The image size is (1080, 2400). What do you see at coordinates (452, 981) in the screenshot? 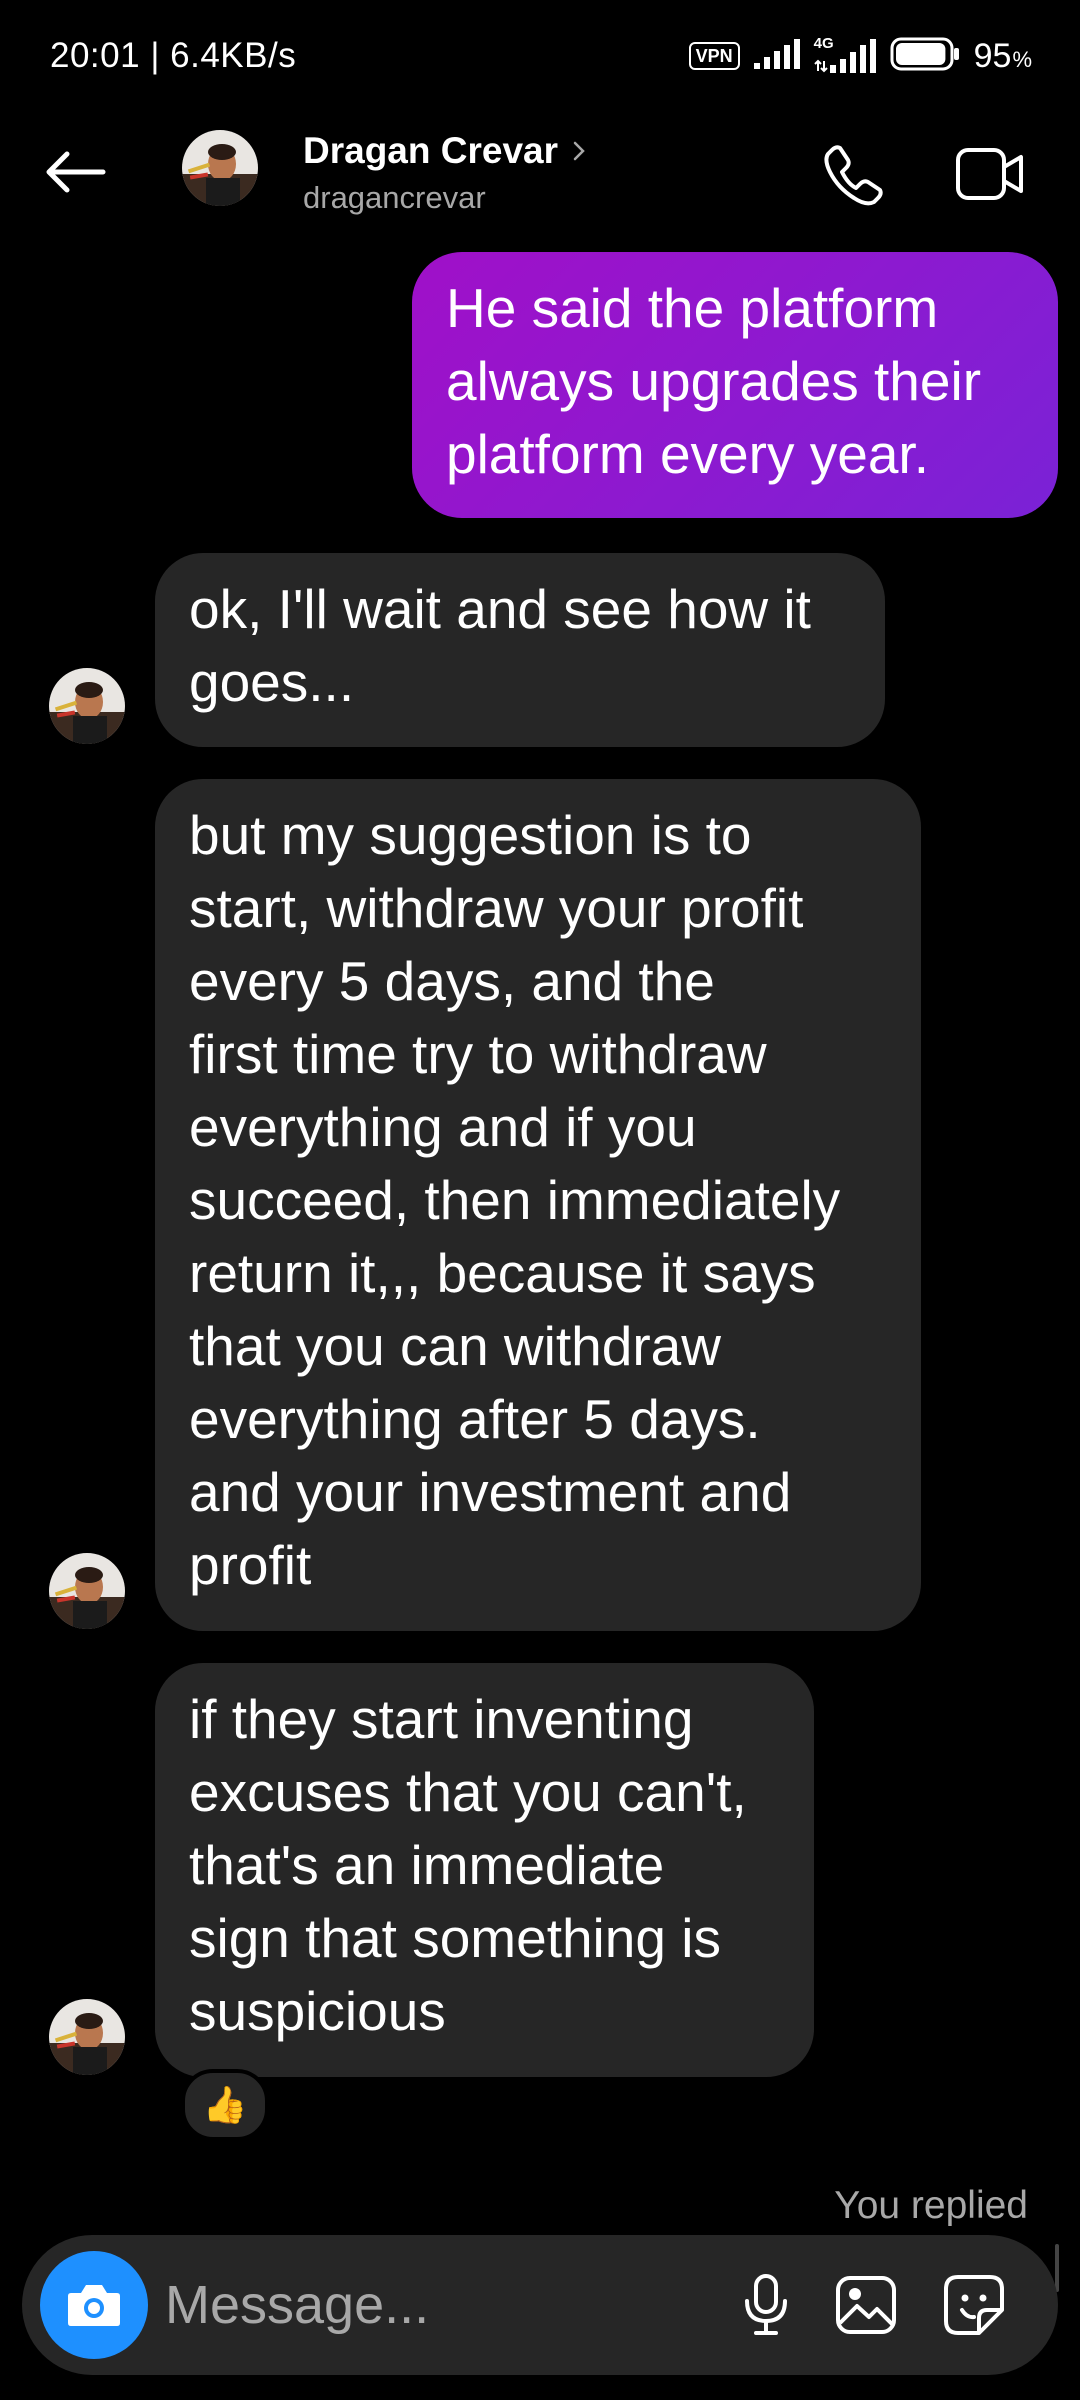
I see `message-line: every 5 days, and the` at bounding box center [452, 981].